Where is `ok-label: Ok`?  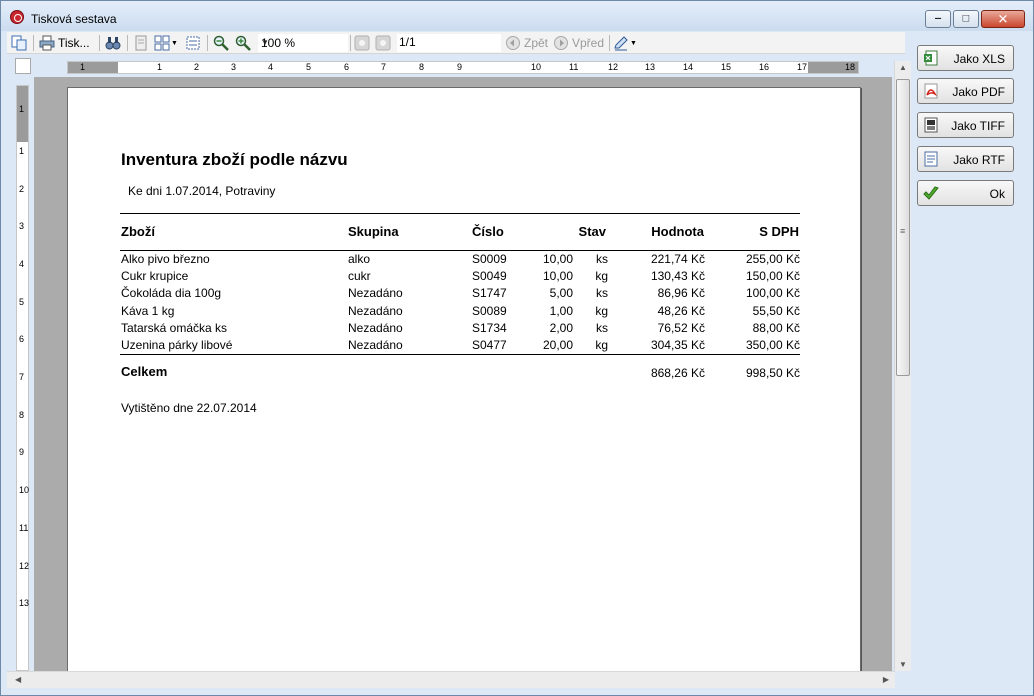 ok-label: Ok is located at coordinates (997, 194).